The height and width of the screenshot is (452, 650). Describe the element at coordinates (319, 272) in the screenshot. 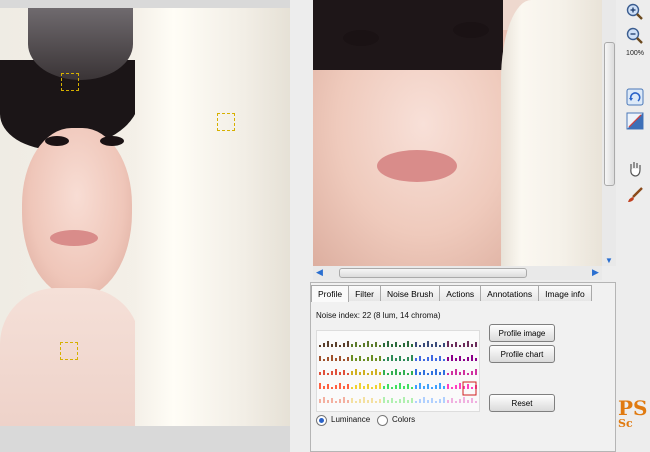

I see `scroll-left-icon: ◀` at that location.